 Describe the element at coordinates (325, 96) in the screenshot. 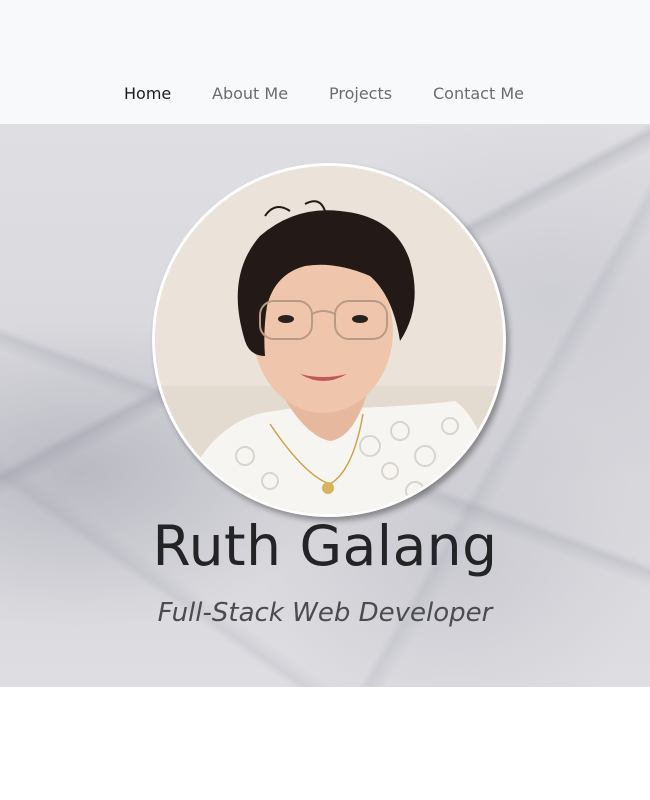

I see `main-nav: Home About Me Projects Contact Me` at that location.